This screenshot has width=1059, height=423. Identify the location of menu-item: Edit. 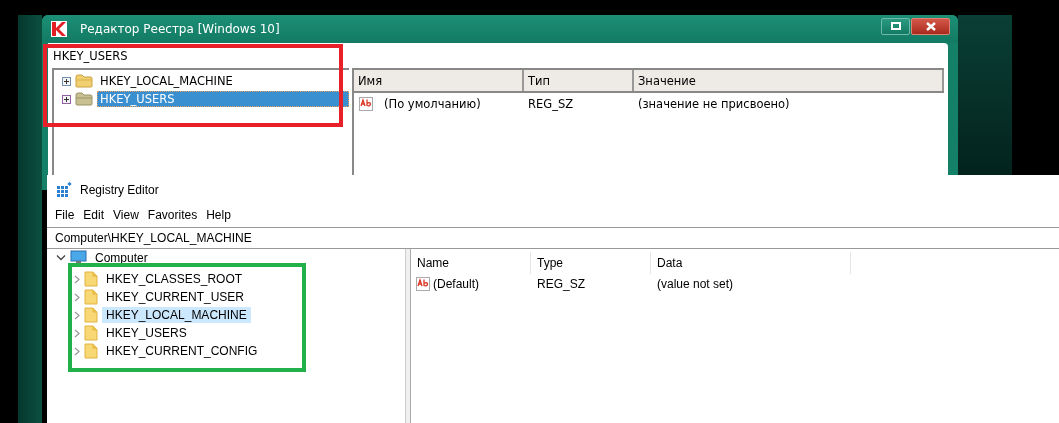
(95, 215).